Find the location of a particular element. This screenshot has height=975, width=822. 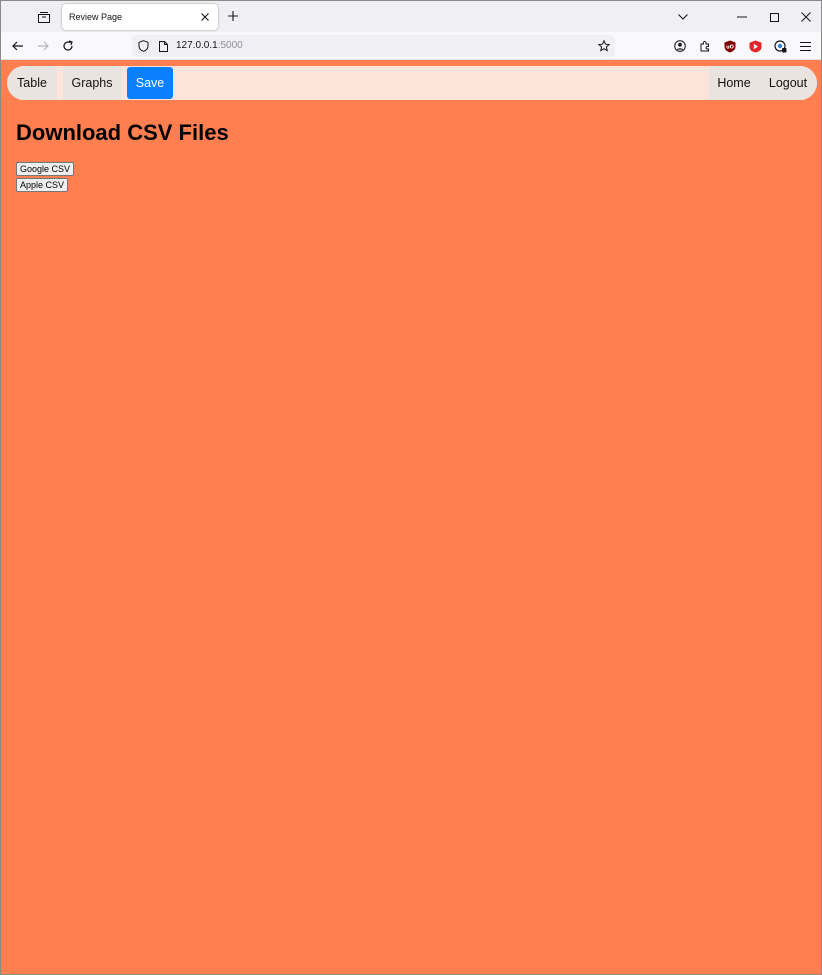

url-port: :5000 is located at coordinates (230, 45).